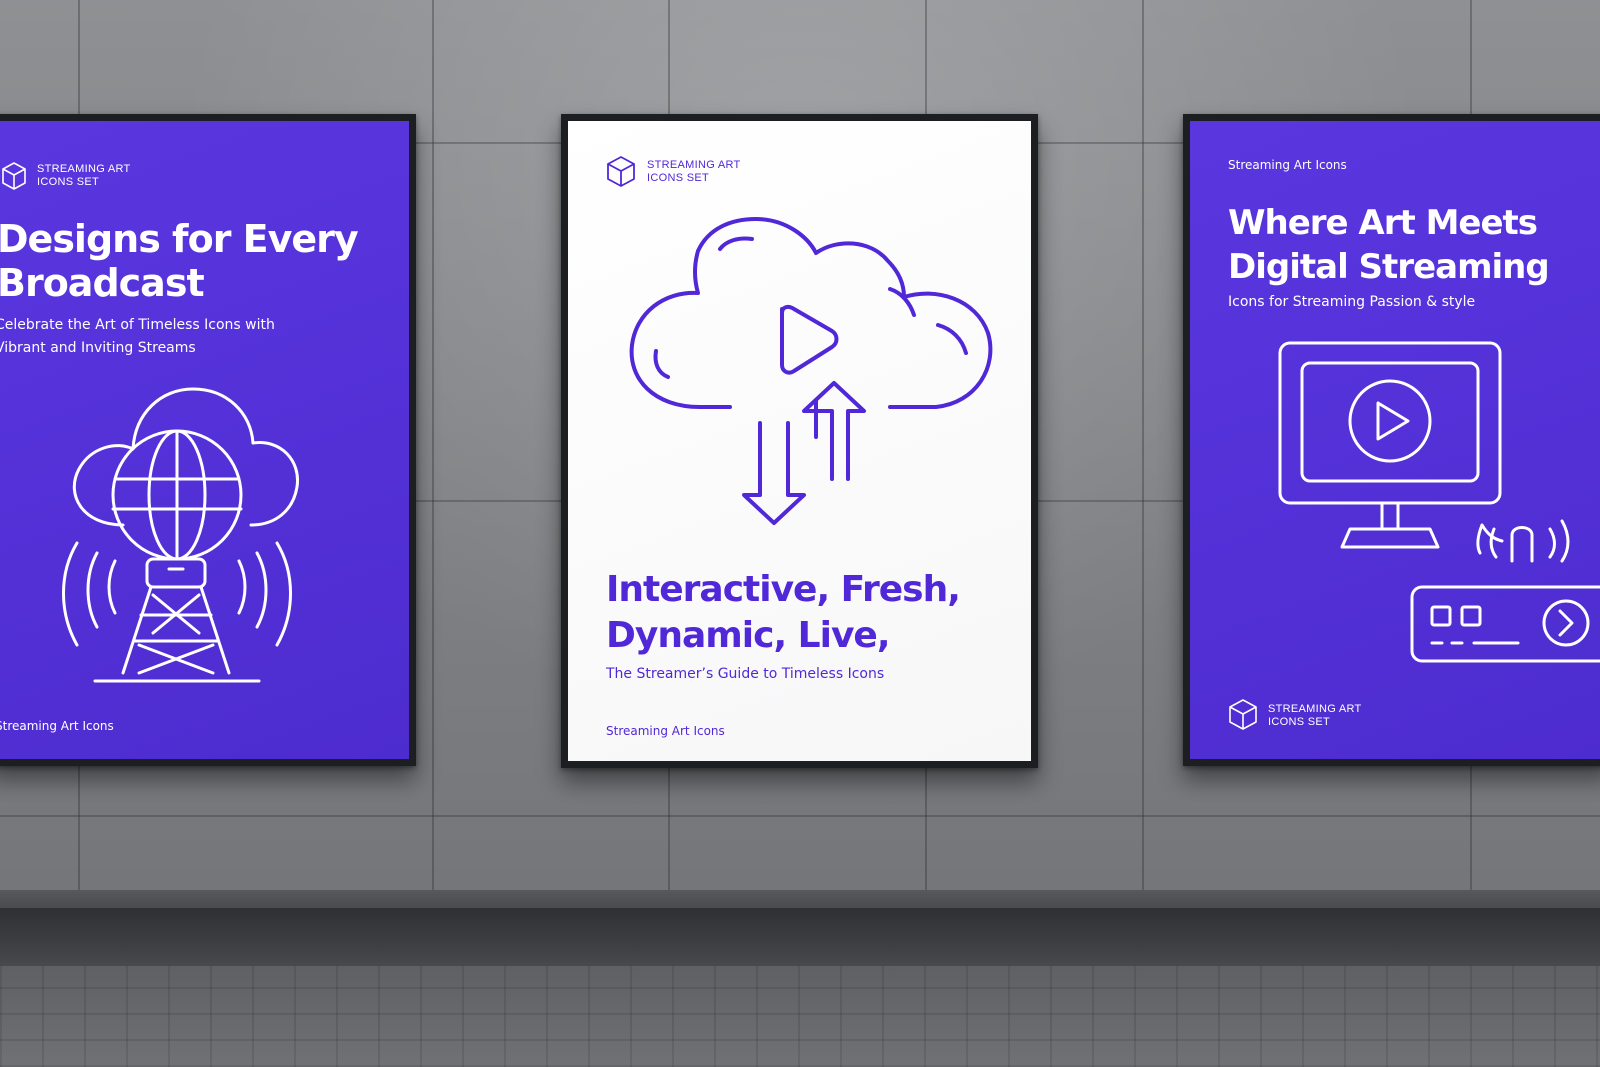 The image size is (1600, 1067). What do you see at coordinates (800, 899) in the screenshot?
I see `wall-ledge` at bounding box center [800, 899].